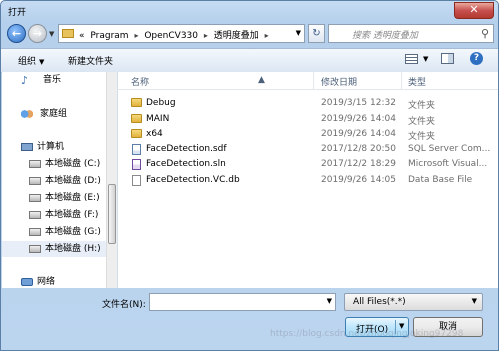 The width and height of the screenshot is (499, 351). Describe the element at coordinates (447, 58) in the screenshot. I see `preview-pane-icon` at that location.